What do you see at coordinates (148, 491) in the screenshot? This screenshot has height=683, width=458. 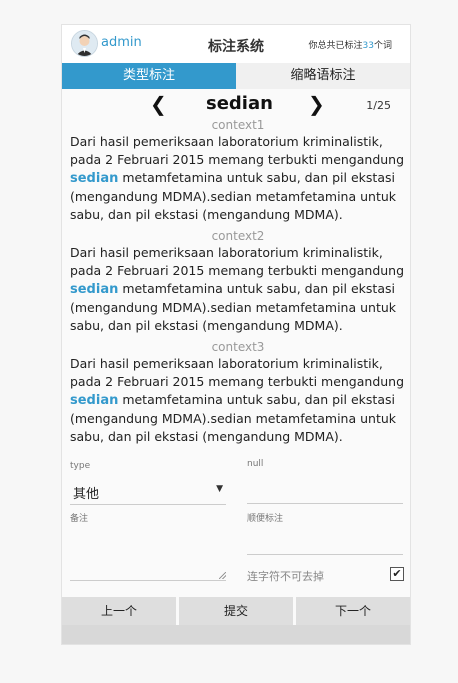 I see `type-select: 其他 ▼` at bounding box center [148, 491].